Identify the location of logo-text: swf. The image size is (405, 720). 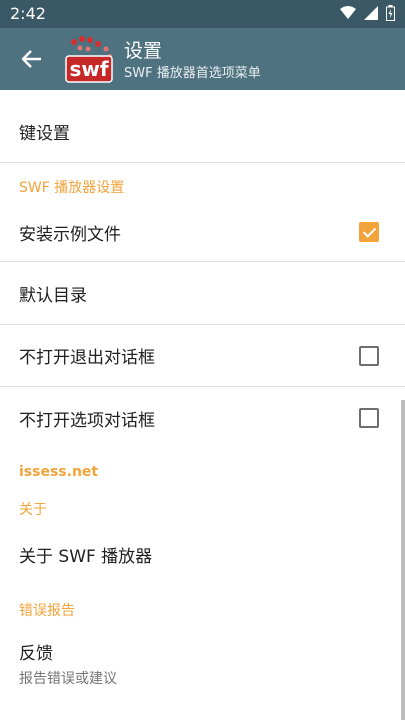
(88, 69).